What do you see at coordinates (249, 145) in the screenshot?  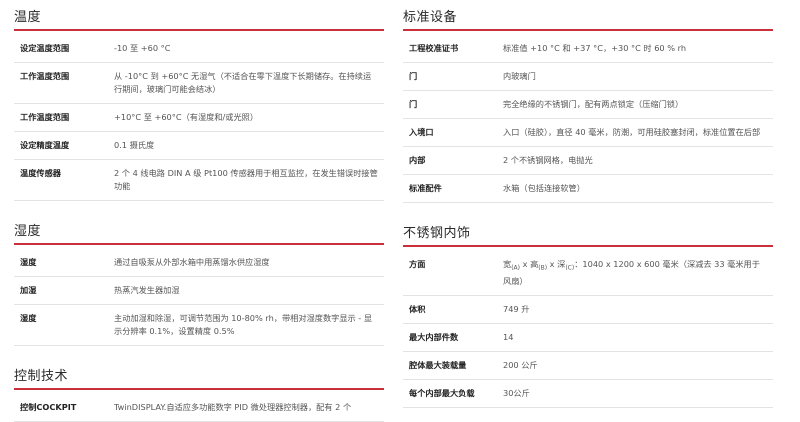 I see `row-value: 0.1 摄氏度` at bounding box center [249, 145].